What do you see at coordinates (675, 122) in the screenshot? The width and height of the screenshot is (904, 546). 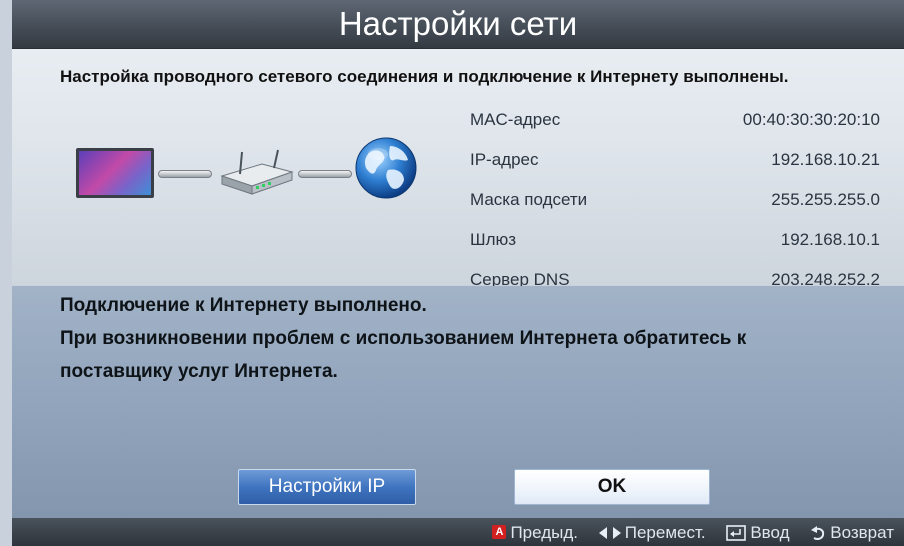 I see `info-row-mac: MAC-адрес 00:40:30:30:20:10` at bounding box center [675, 122].